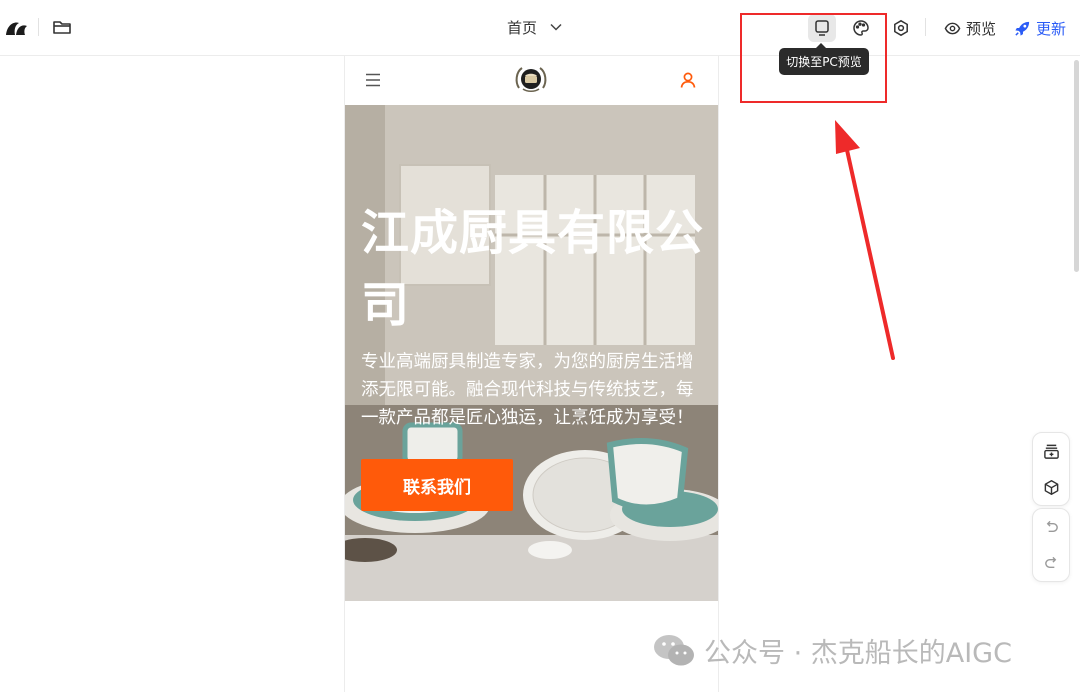 This screenshot has width=1080, height=692. I want to click on undo-icon, so click(1052, 526).